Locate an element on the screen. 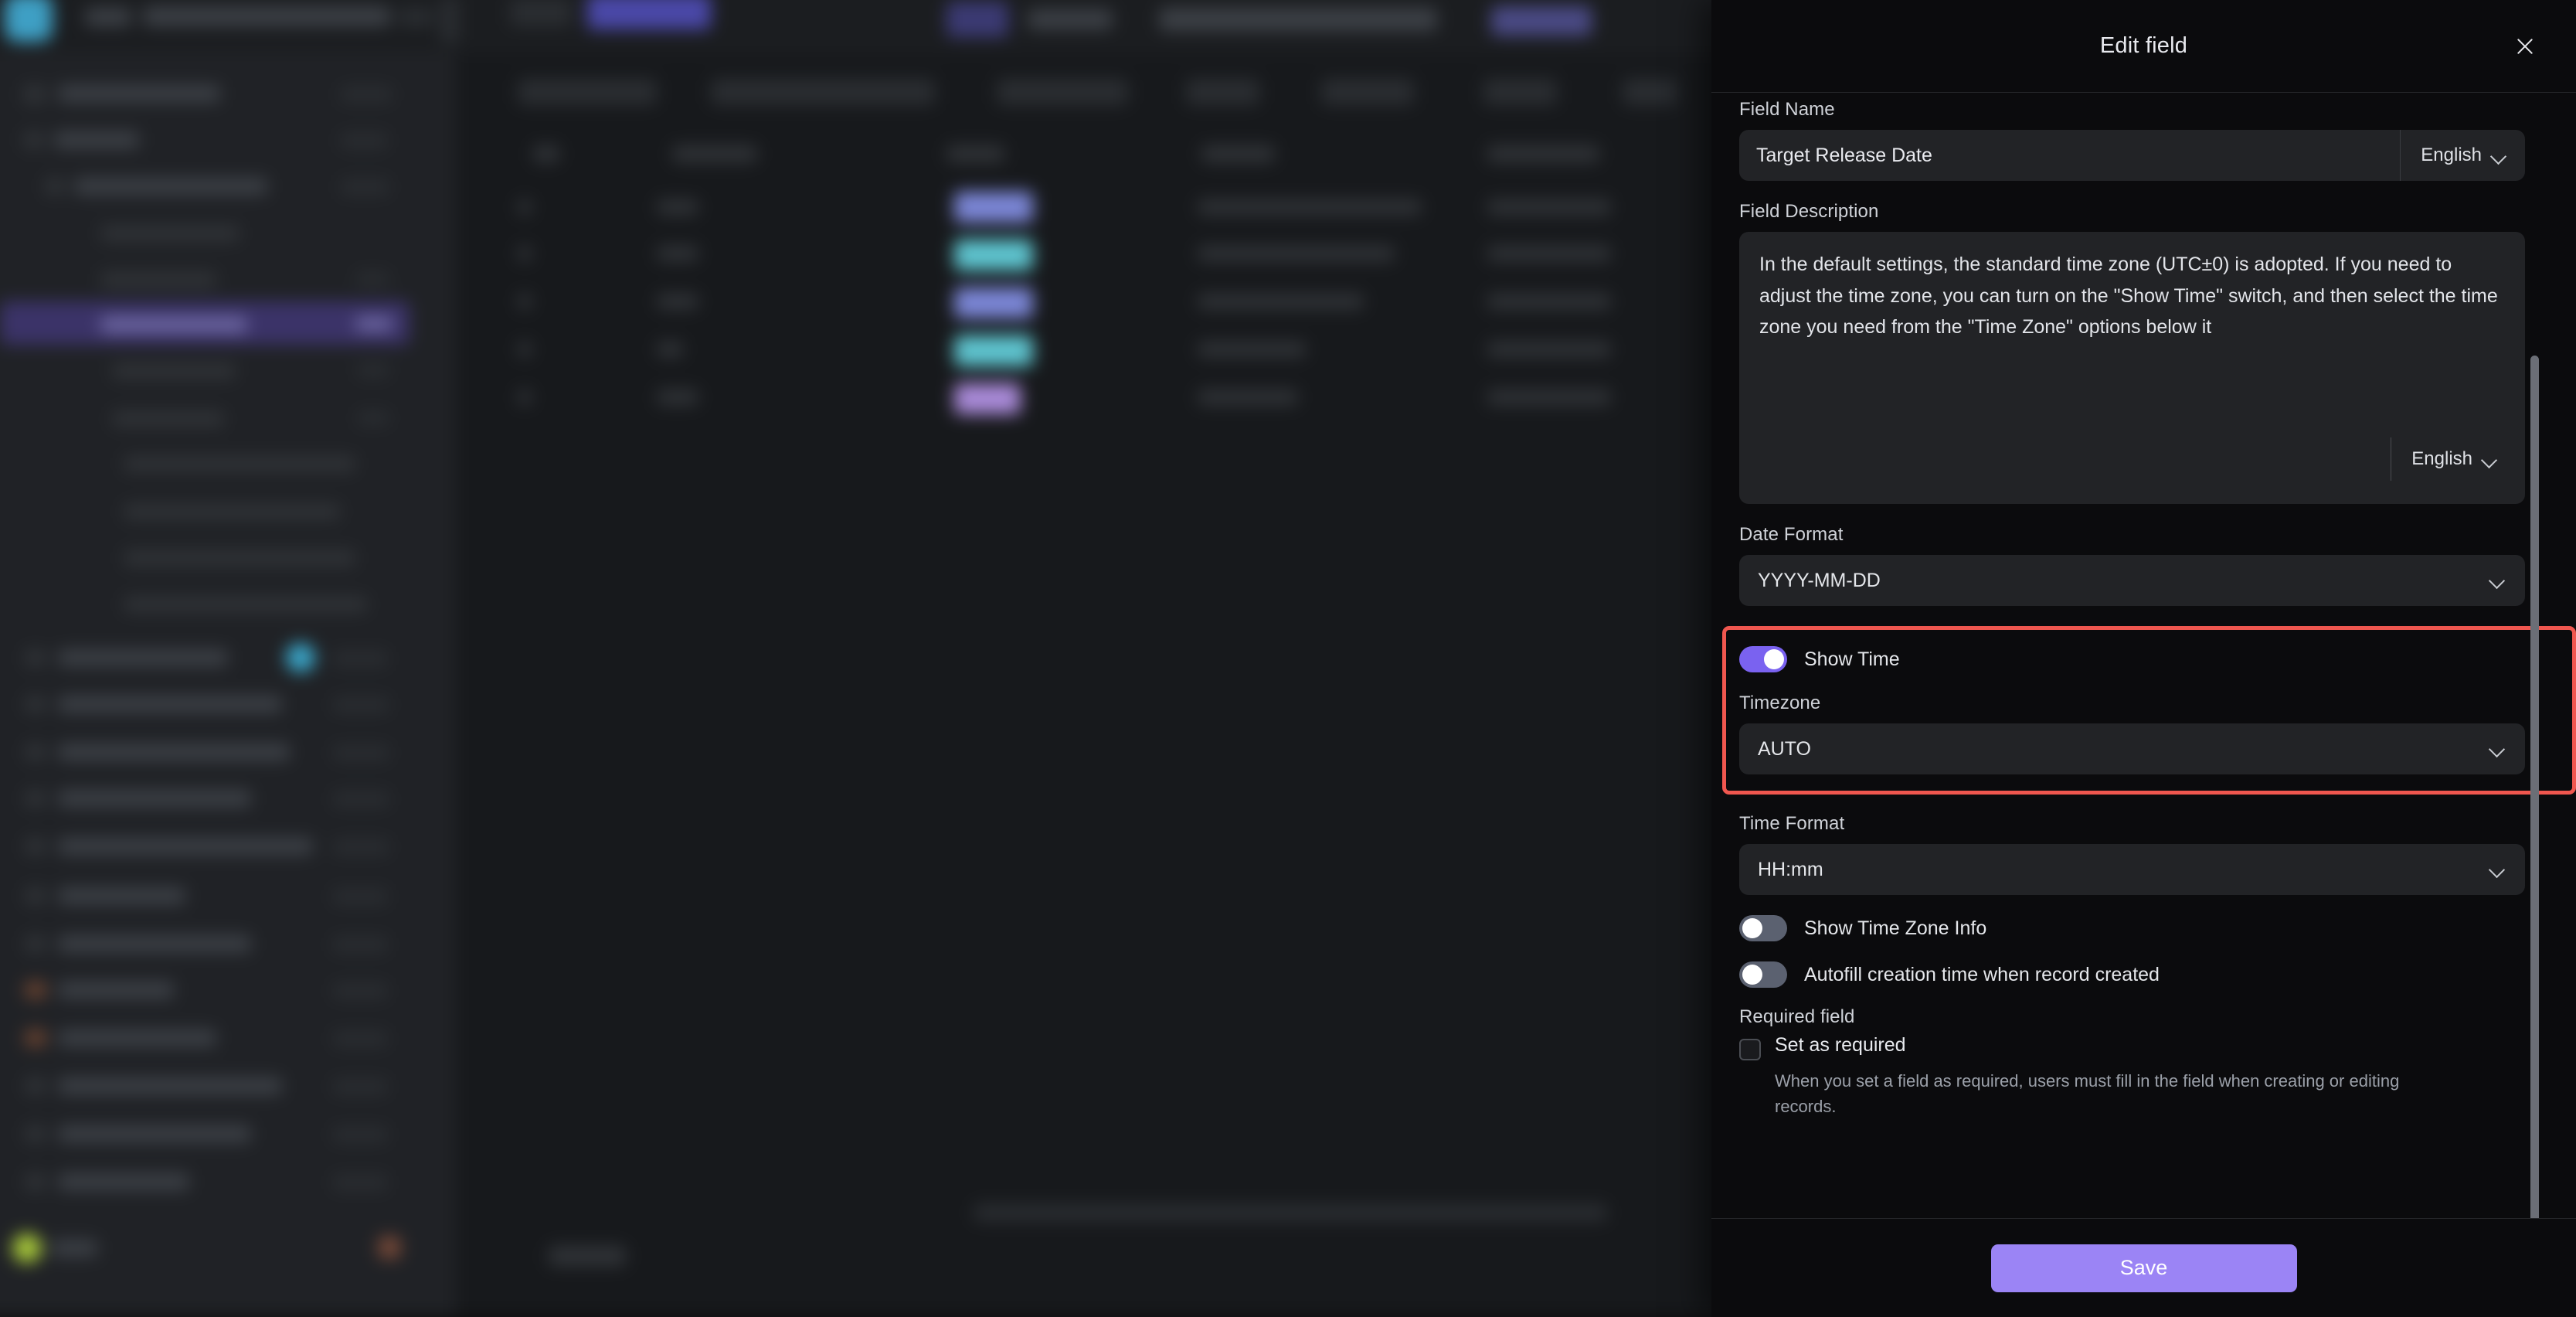 This screenshot has width=2576, height=1317. field-description-language-label: English is located at coordinates (2441, 459).